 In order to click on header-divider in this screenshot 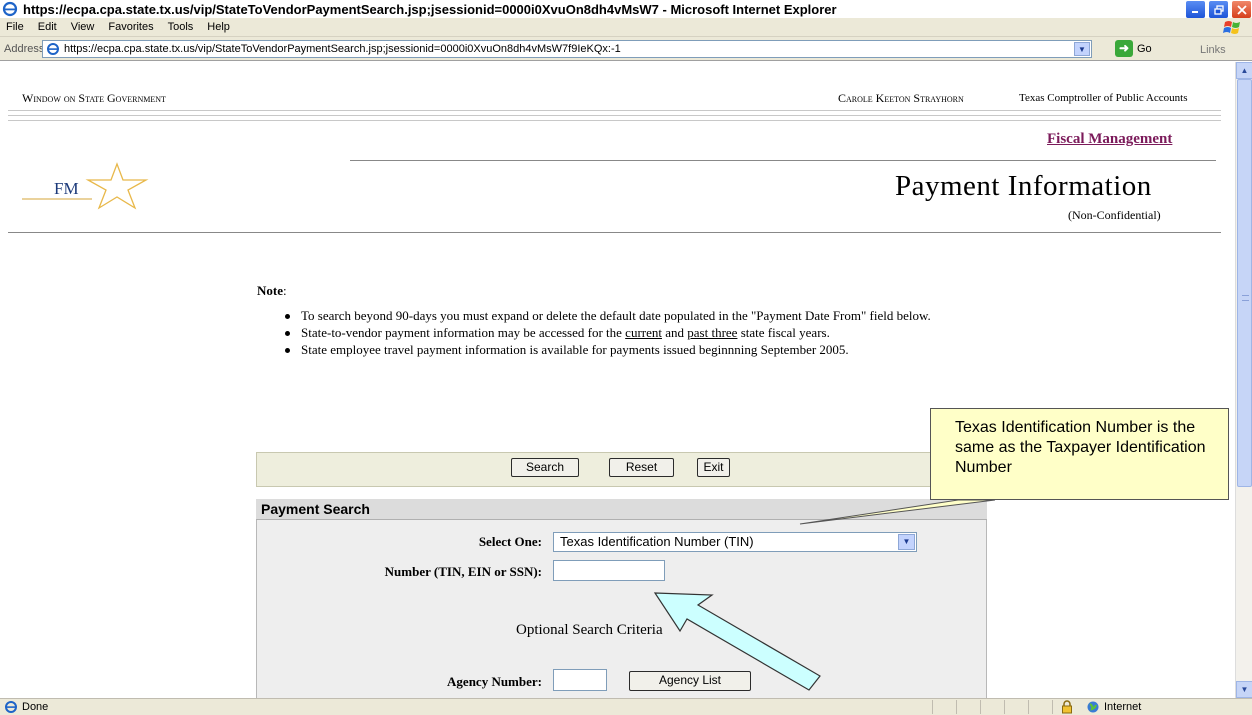, I will do `click(614, 232)`.